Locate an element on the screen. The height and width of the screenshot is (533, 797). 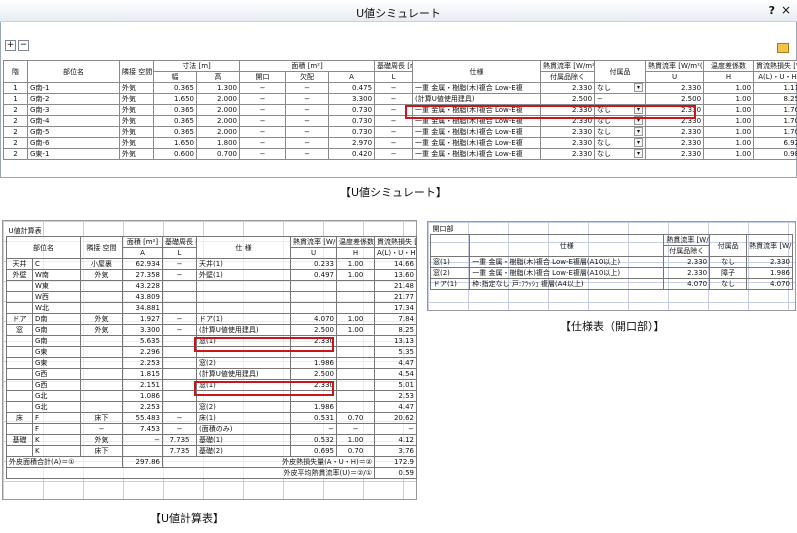
calc-cell-n: W東 is located at coordinates (56, 286).